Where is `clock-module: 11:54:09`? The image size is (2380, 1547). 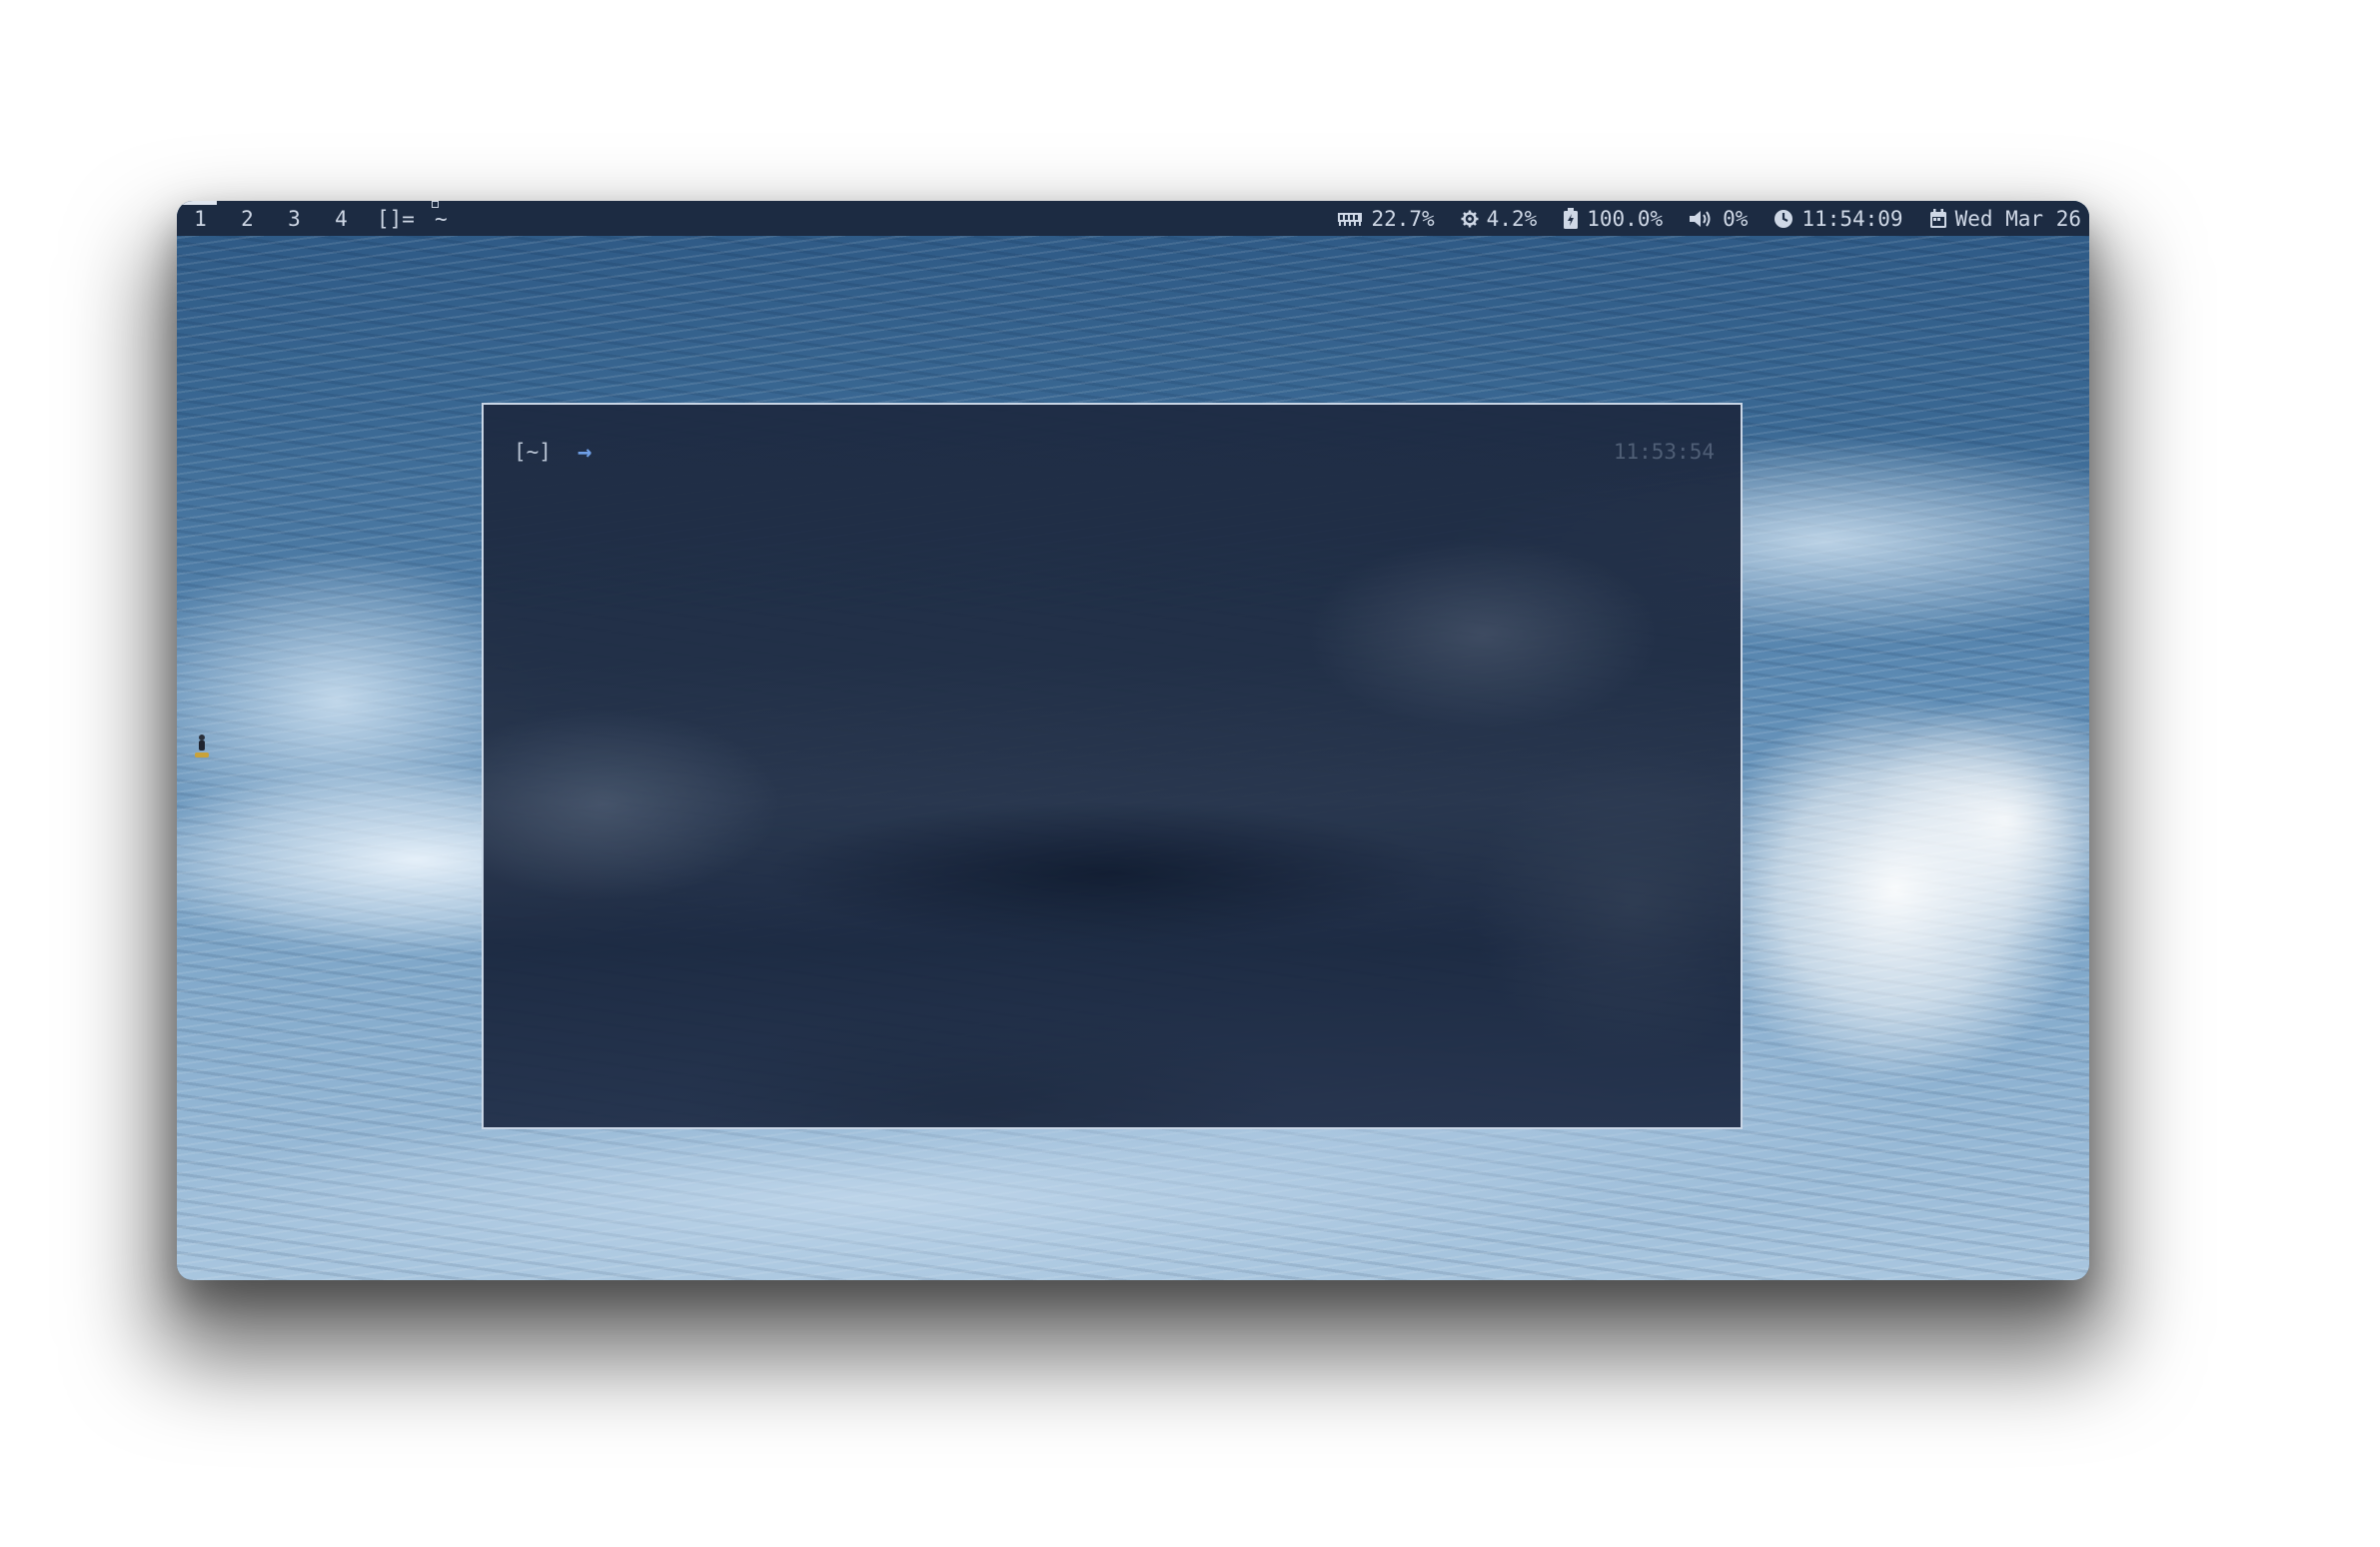
clock-module: 11:54:09 is located at coordinates (1838, 218).